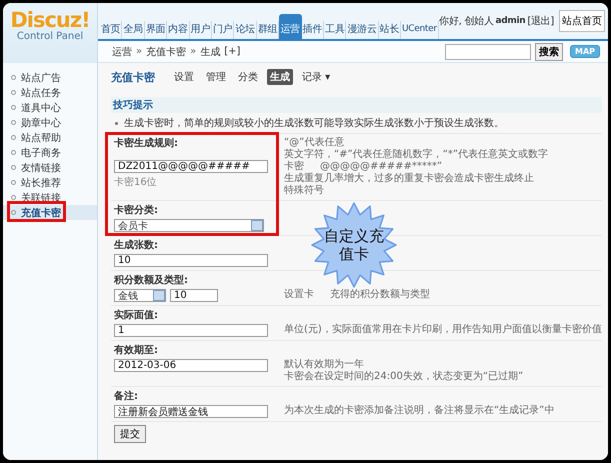  What do you see at coordinates (136, 210) in the screenshot?
I see `field-label: 卡密分类:` at bounding box center [136, 210].